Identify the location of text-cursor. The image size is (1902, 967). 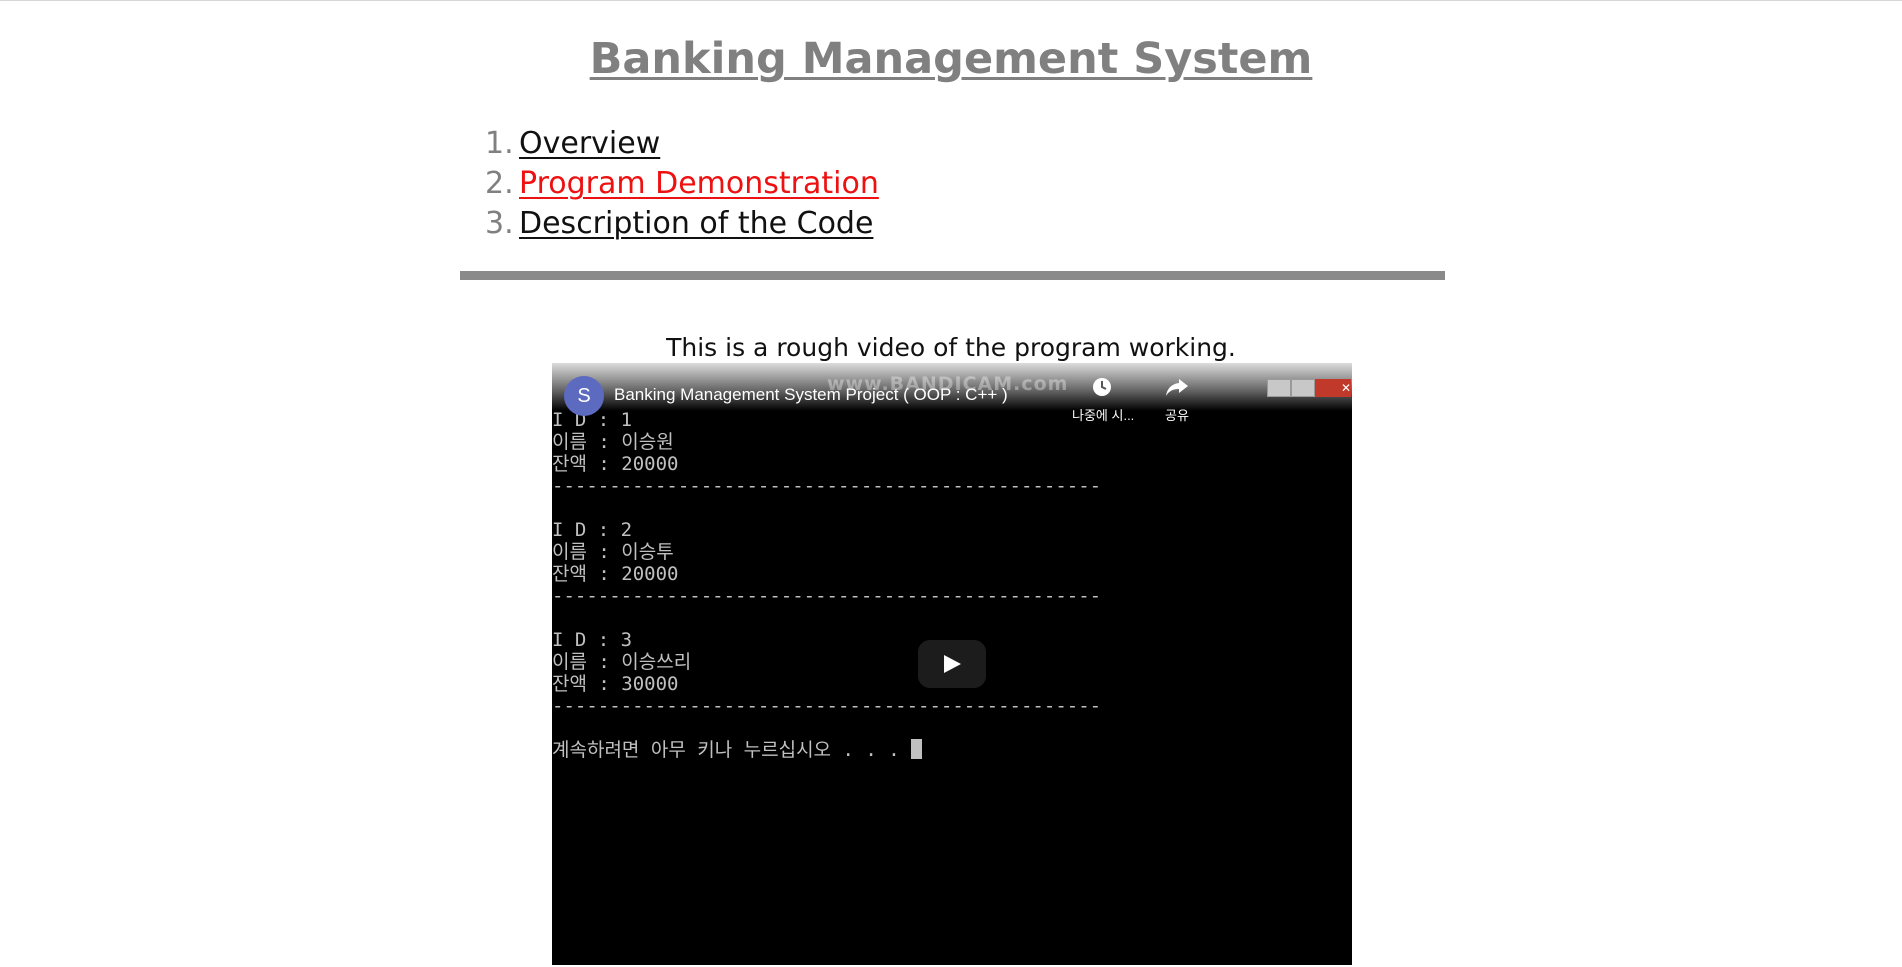
(917, 749).